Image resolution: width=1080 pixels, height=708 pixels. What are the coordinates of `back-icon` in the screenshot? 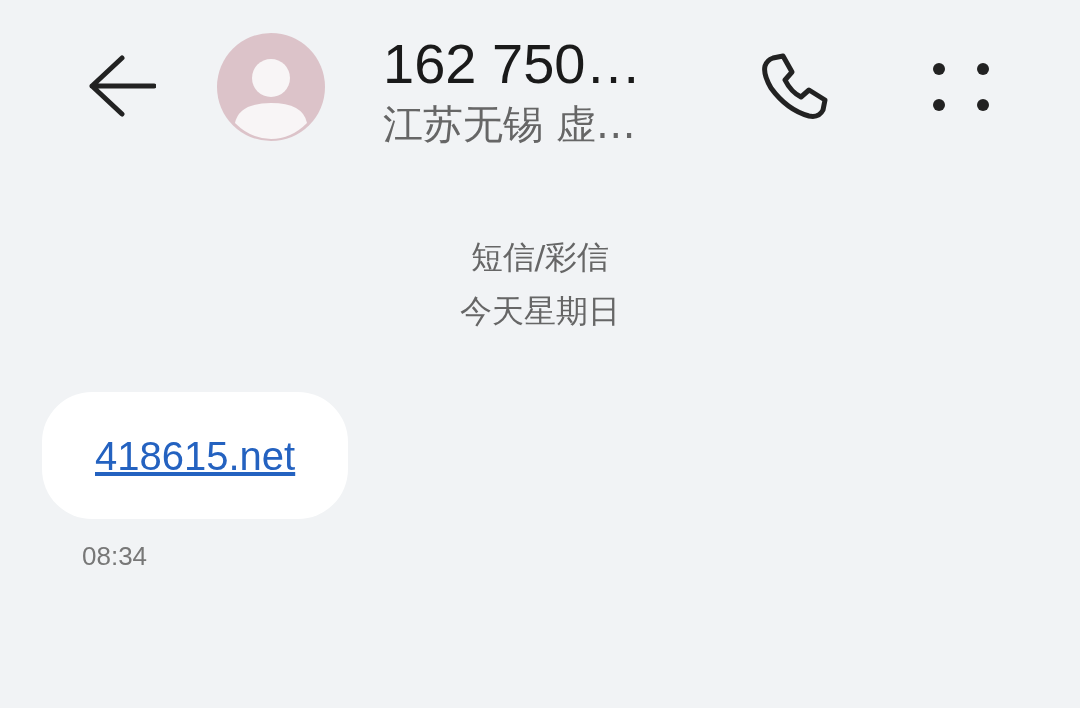 It's located at (122, 86).